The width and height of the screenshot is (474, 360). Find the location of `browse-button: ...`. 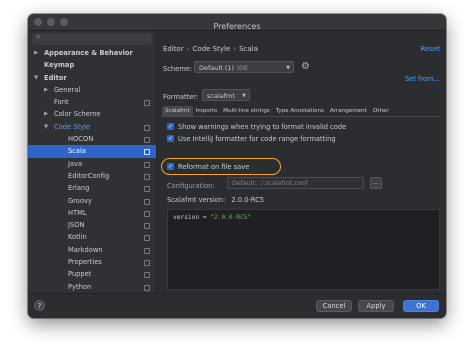

browse-button: ... is located at coordinates (376, 183).